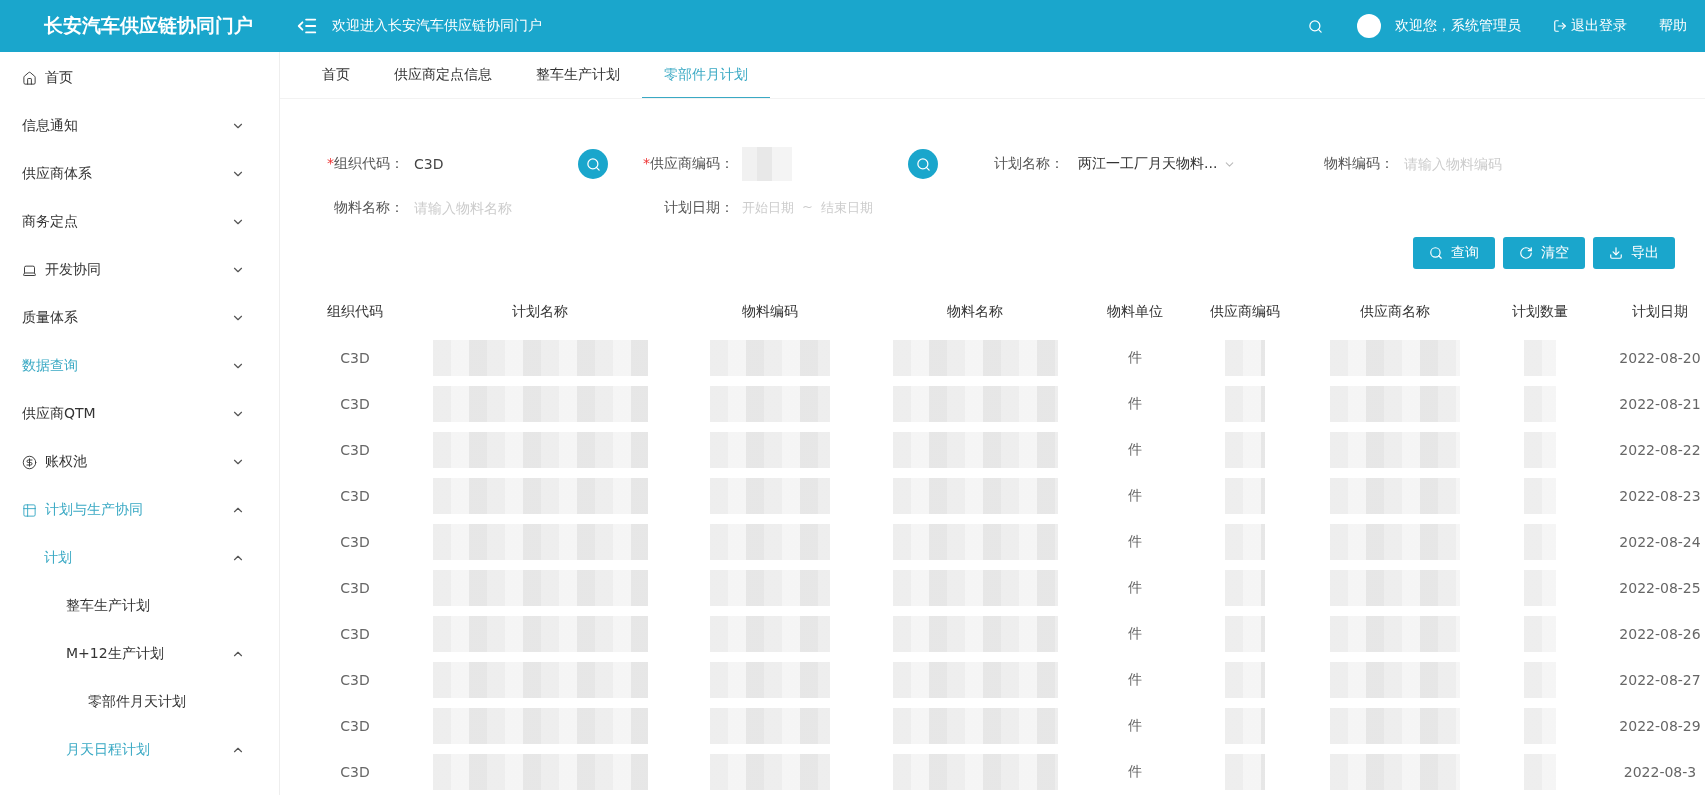 The width and height of the screenshot is (1705, 795). What do you see at coordinates (139, 174) in the screenshot?
I see `sidebar-item: 供应商体系` at bounding box center [139, 174].